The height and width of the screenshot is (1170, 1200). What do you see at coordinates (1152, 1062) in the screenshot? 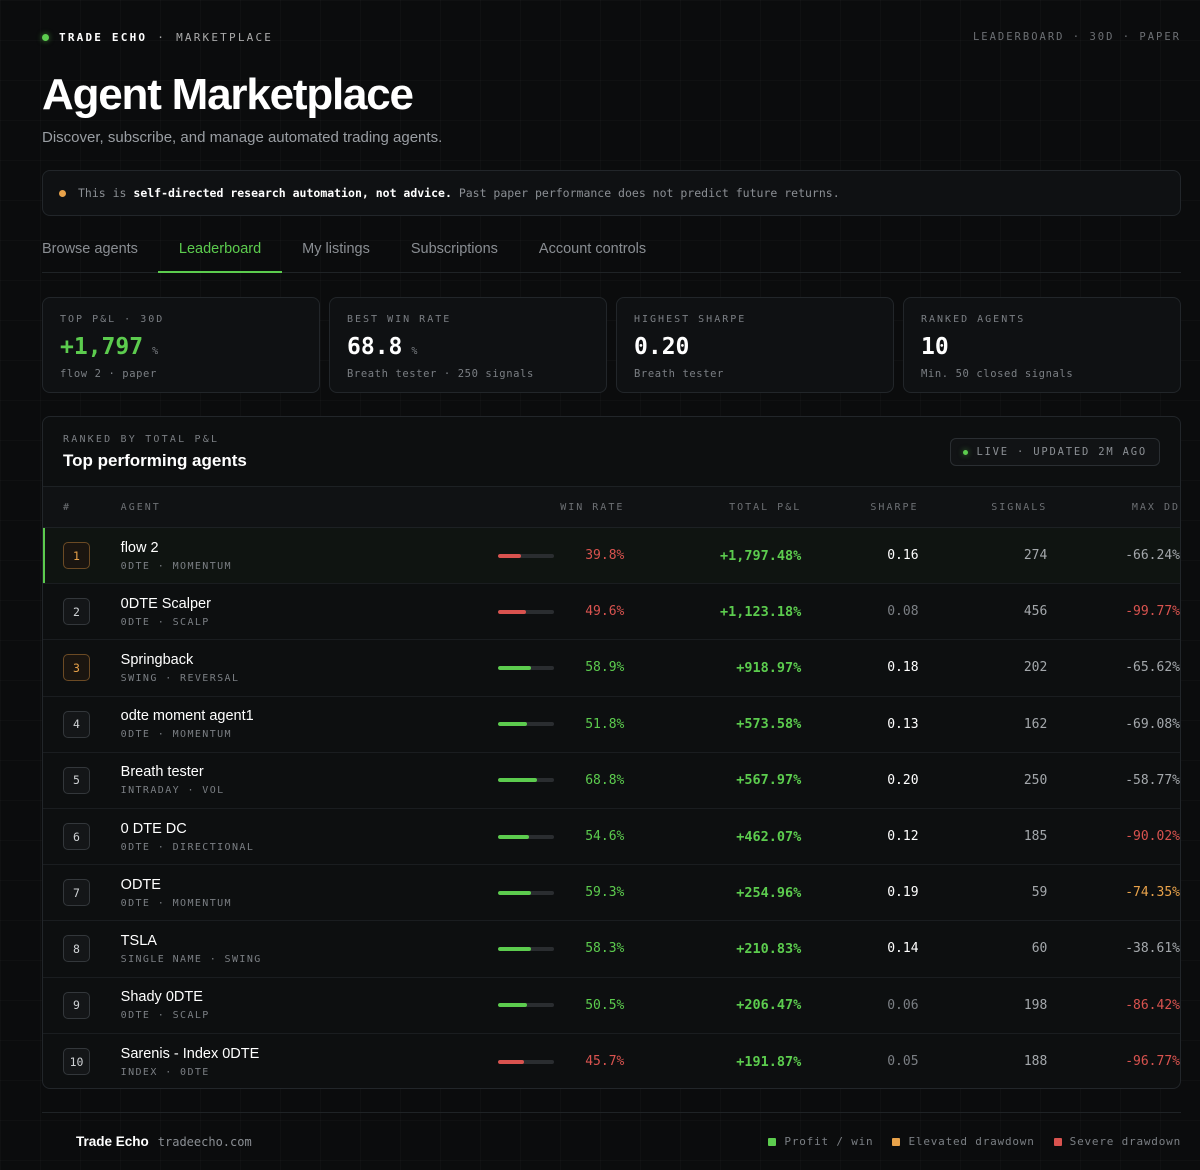
I see `max-dd-value: -96.77%` at bounding box center [1152, 1062].